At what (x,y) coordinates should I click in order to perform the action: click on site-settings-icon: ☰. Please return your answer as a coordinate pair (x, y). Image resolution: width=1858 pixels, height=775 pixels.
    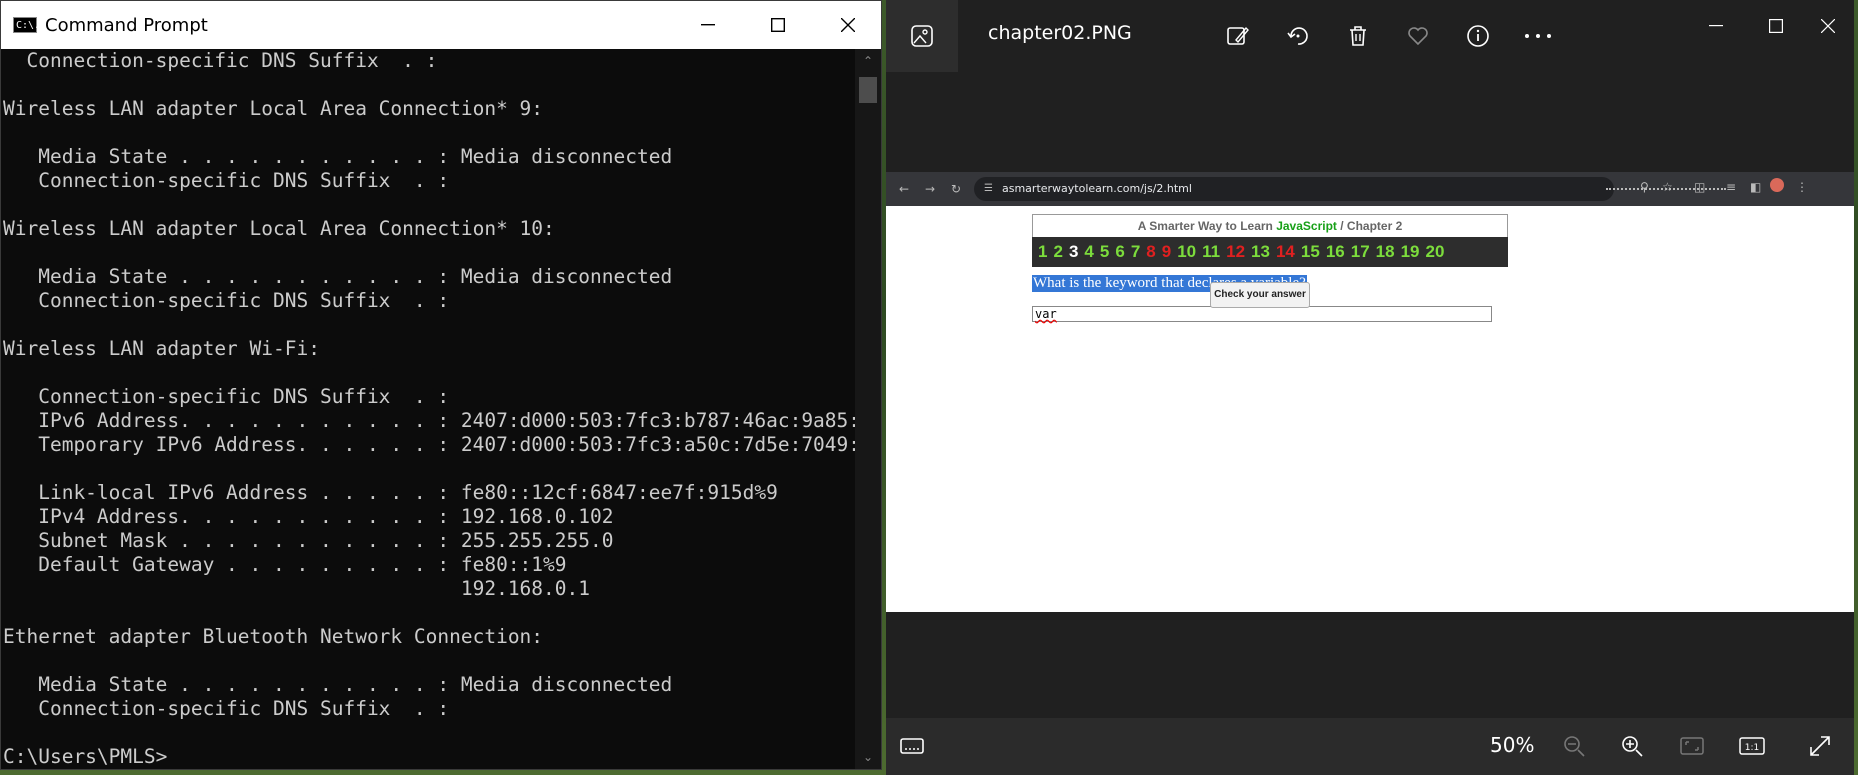
    Looking at the image, I should click on (988, 188).